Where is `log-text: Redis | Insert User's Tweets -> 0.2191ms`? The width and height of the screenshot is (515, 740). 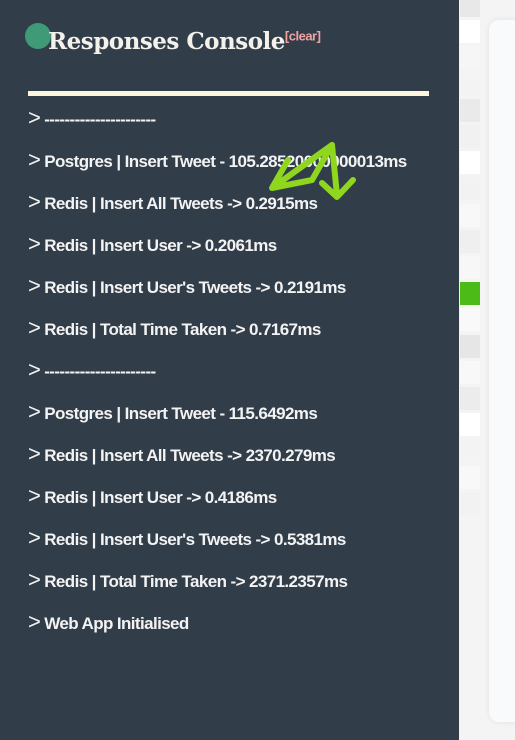
log-text: Redis | Insert User's Tweets -> 0.2191ms is located at coordinates (195, 287).